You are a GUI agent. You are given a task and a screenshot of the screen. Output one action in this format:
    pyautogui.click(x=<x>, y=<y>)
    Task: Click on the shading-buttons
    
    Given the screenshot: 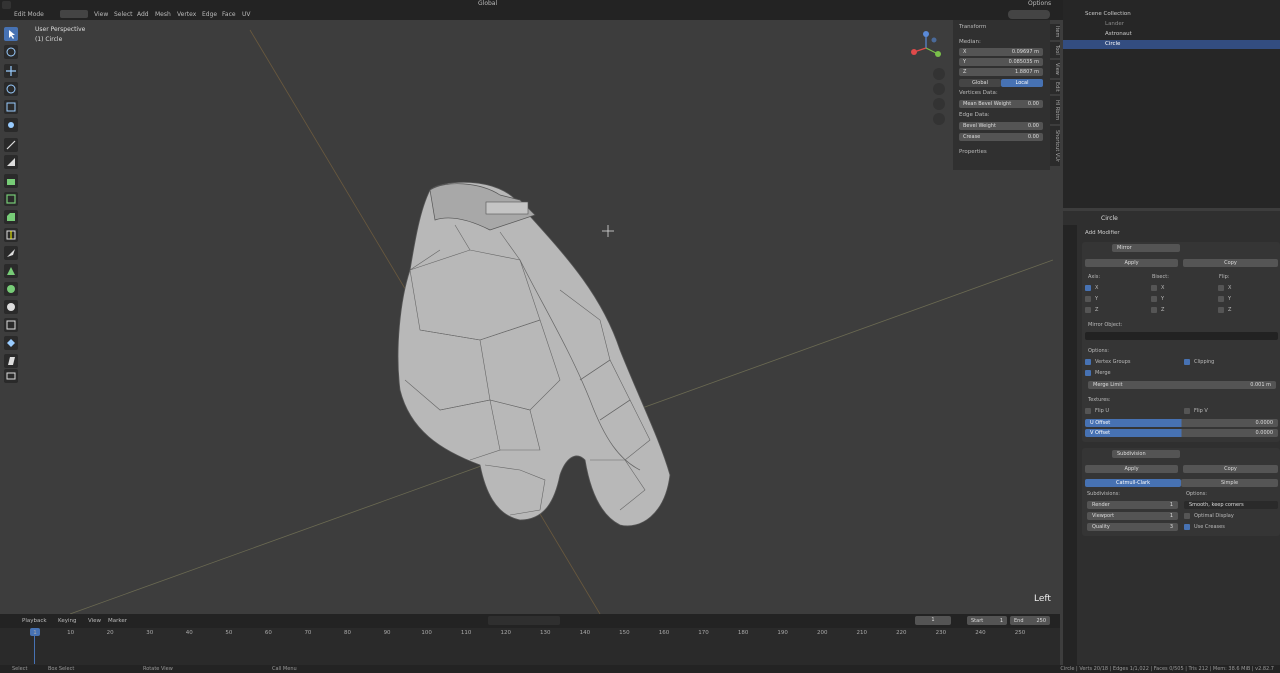 What is the action you would take?
    pyautogui.click(x=1029, y=14)
    